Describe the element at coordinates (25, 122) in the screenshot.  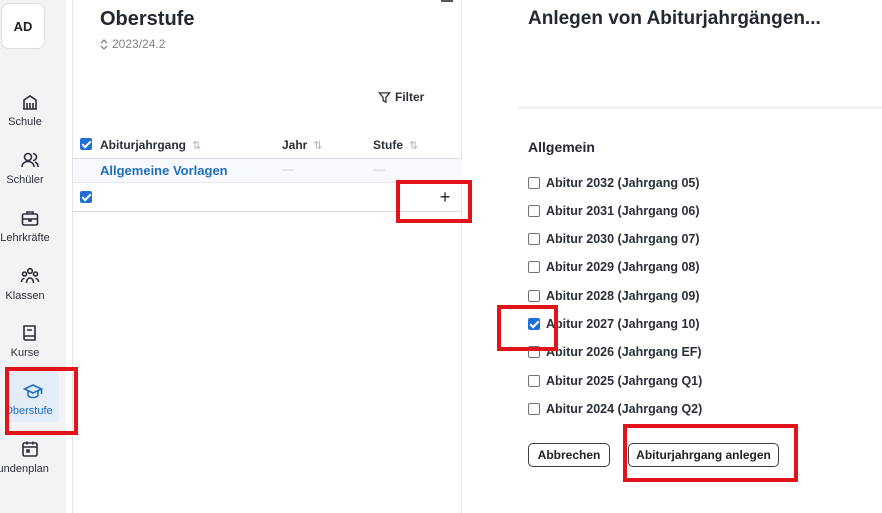
I see `sidebar-item-label: Schule` at that location.